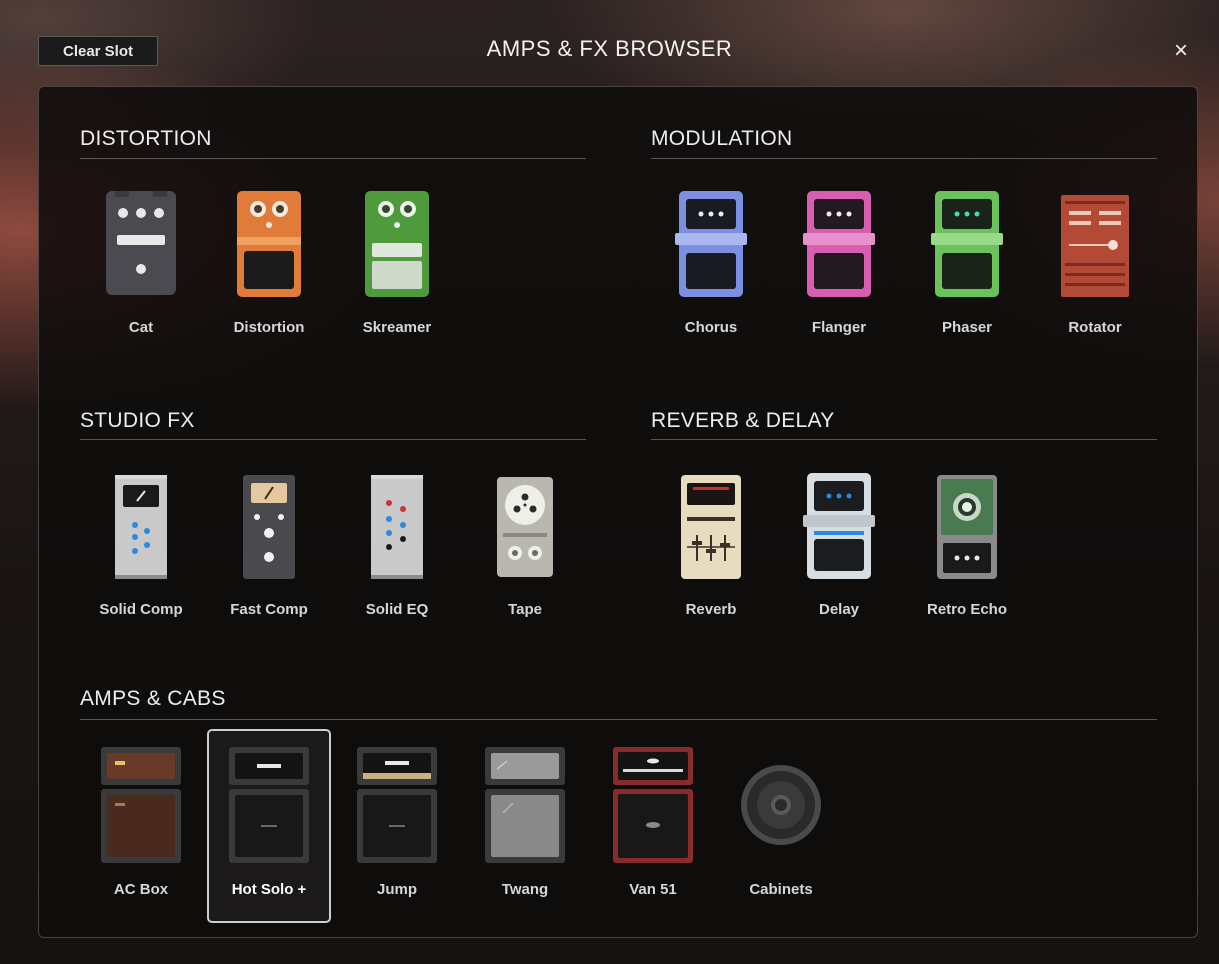  I want to click on effect-label: Solid Comp, so click(141, 609).